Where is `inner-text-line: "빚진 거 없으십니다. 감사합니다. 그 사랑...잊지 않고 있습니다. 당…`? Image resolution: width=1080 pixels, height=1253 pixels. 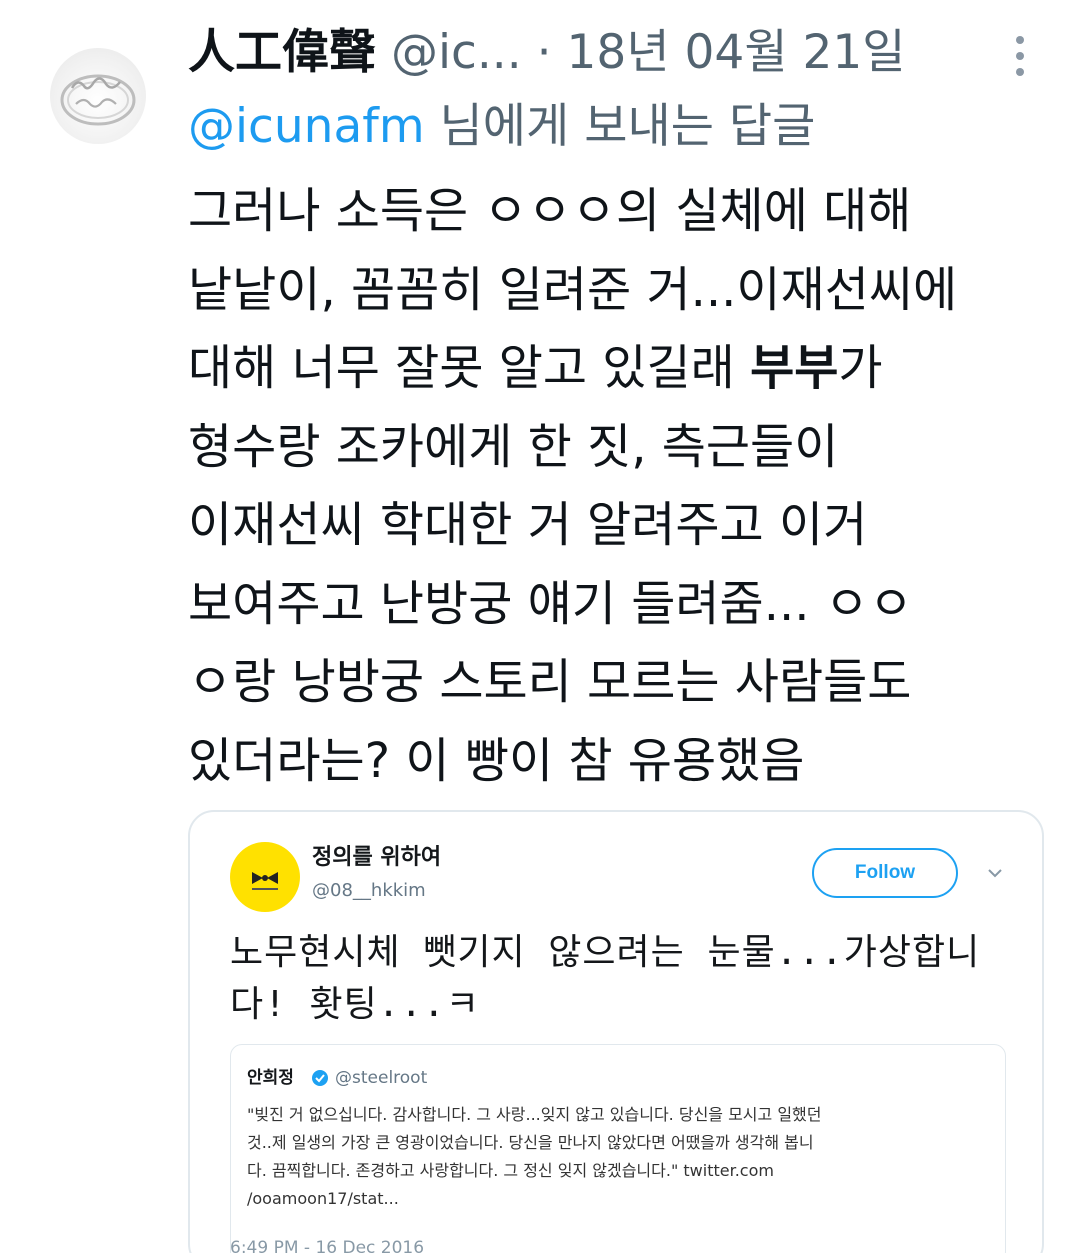 inner-text-line: "빚진 거 없으십니다. 감사합니다. 그 사랑...잊지 않고 있습니다. 당… is located at coordinates (534, 1114).